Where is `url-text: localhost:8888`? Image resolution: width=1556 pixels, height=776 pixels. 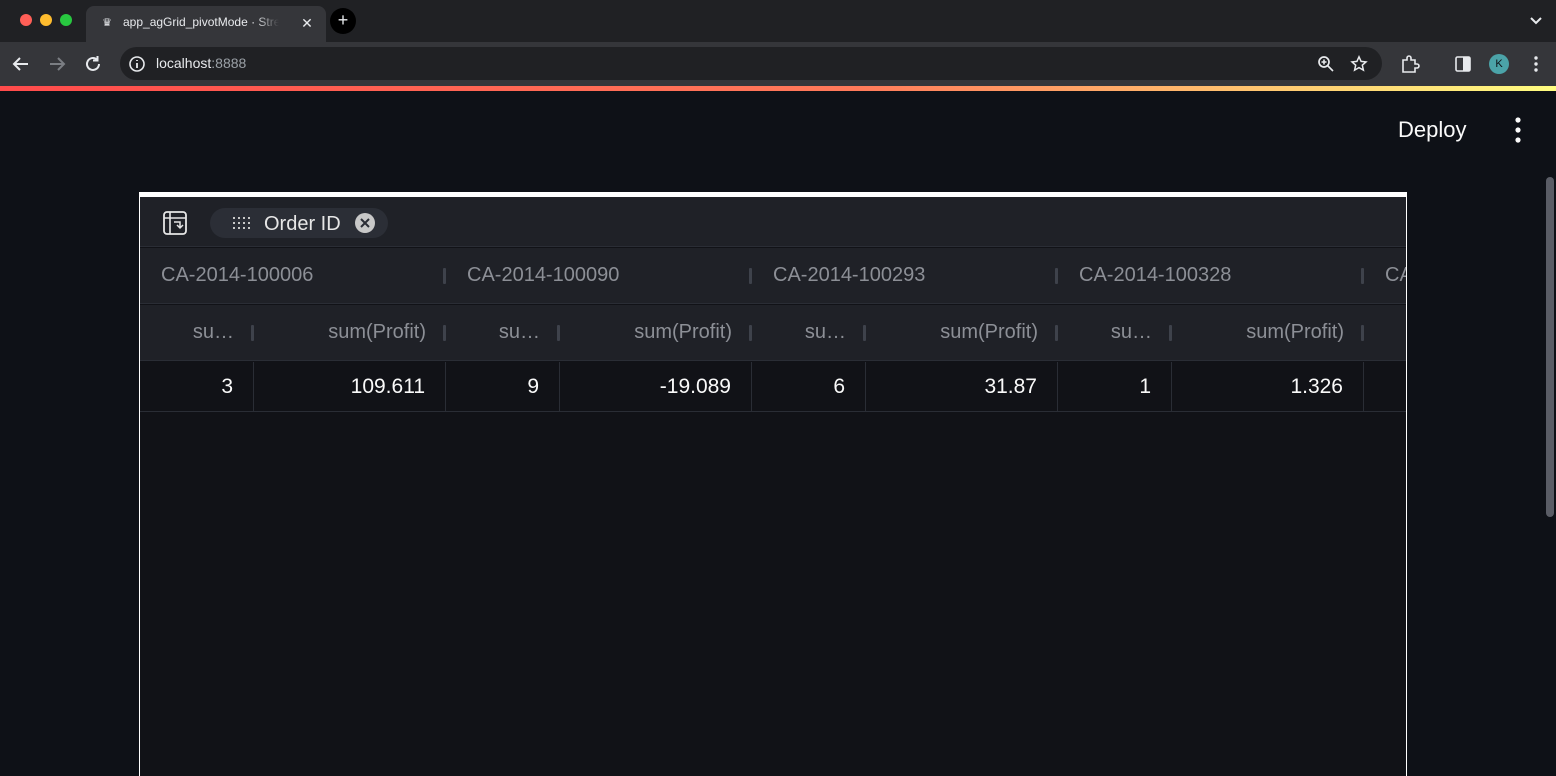 url-text: localhost:8888 is located at coordinates (201, 63).